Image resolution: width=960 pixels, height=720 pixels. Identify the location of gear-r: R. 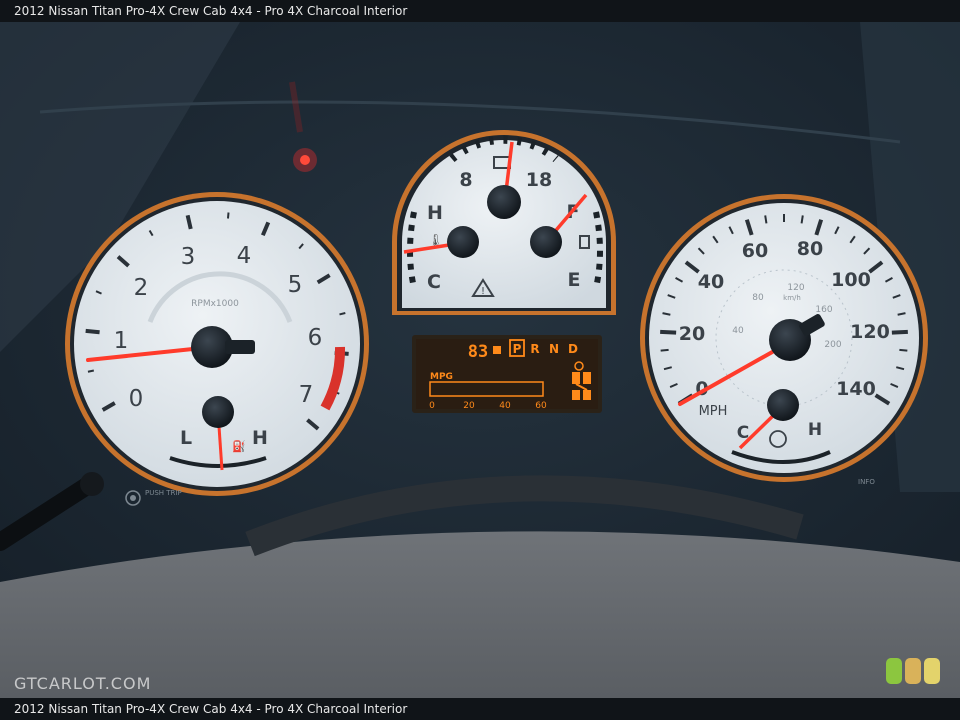
(534, 349).